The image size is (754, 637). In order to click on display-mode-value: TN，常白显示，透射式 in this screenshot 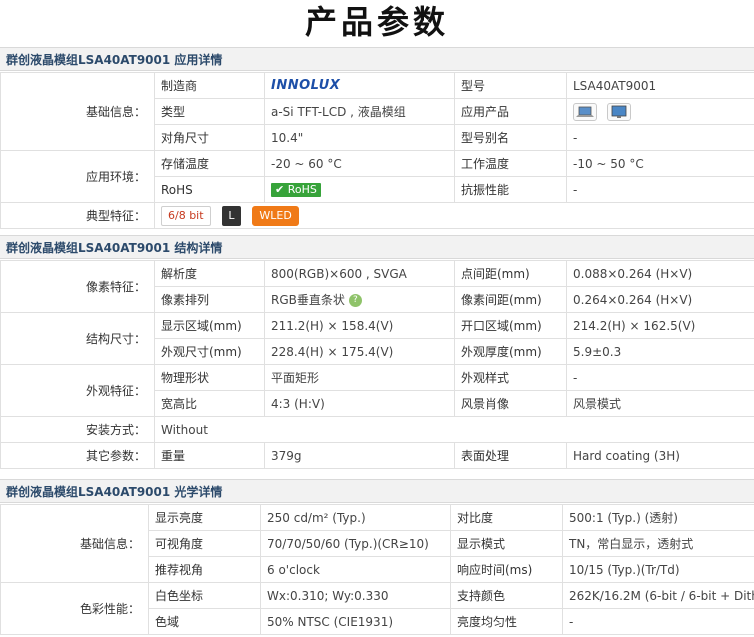, I will do `click(658, 543)`.